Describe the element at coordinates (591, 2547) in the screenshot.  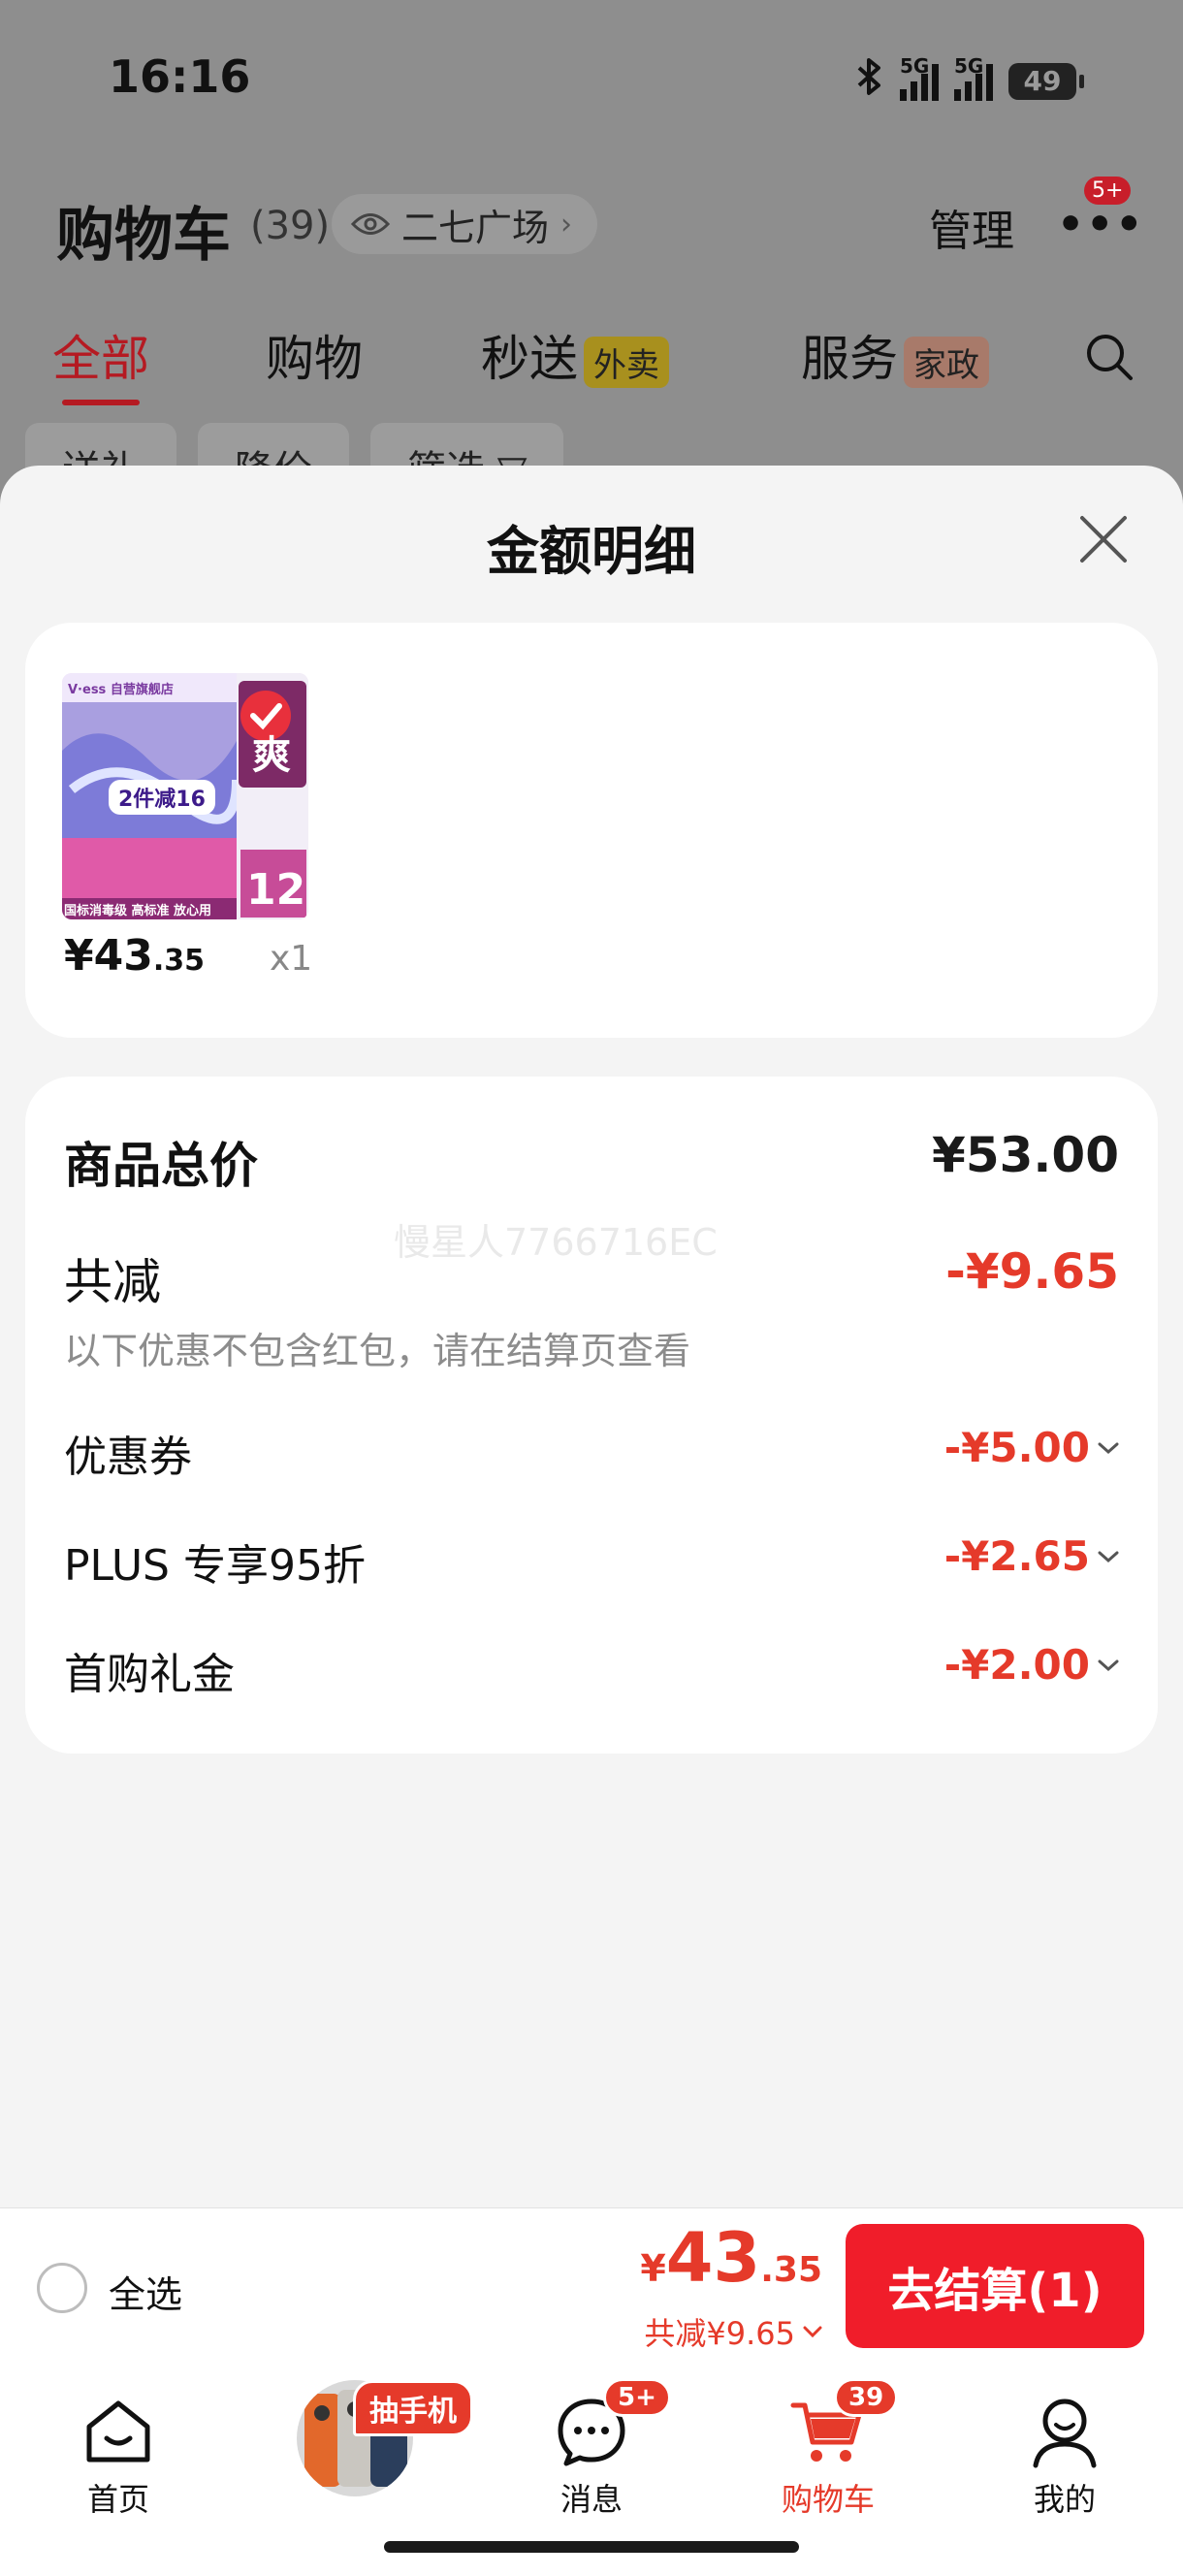
I see `home-indicator` at that location.